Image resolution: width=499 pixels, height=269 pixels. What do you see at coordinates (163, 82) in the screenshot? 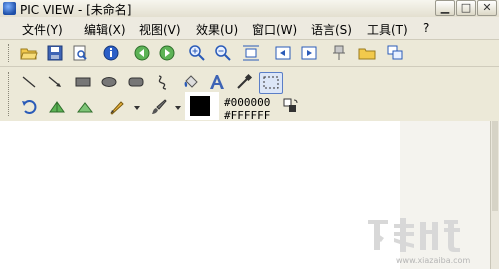
I see `freehand-icon` at bounding box center [163, 82].